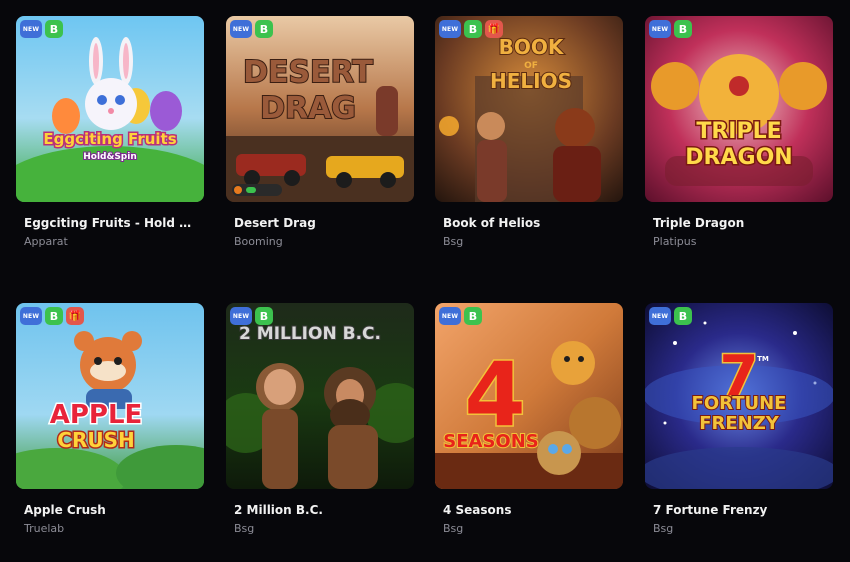 The image size is (850, 562). Describe the element at coordinates (322, 223) in the screenshot. I see `game-title: Desert Drag` at that location.